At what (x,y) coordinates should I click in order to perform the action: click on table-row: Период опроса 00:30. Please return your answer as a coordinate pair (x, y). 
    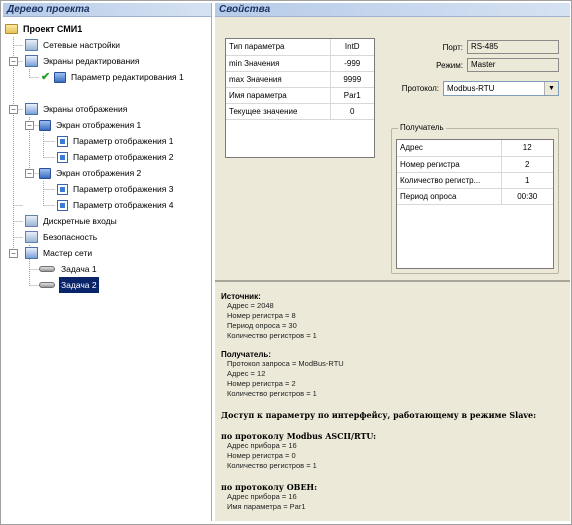
    Looking at the image, I should click on (475, 196).